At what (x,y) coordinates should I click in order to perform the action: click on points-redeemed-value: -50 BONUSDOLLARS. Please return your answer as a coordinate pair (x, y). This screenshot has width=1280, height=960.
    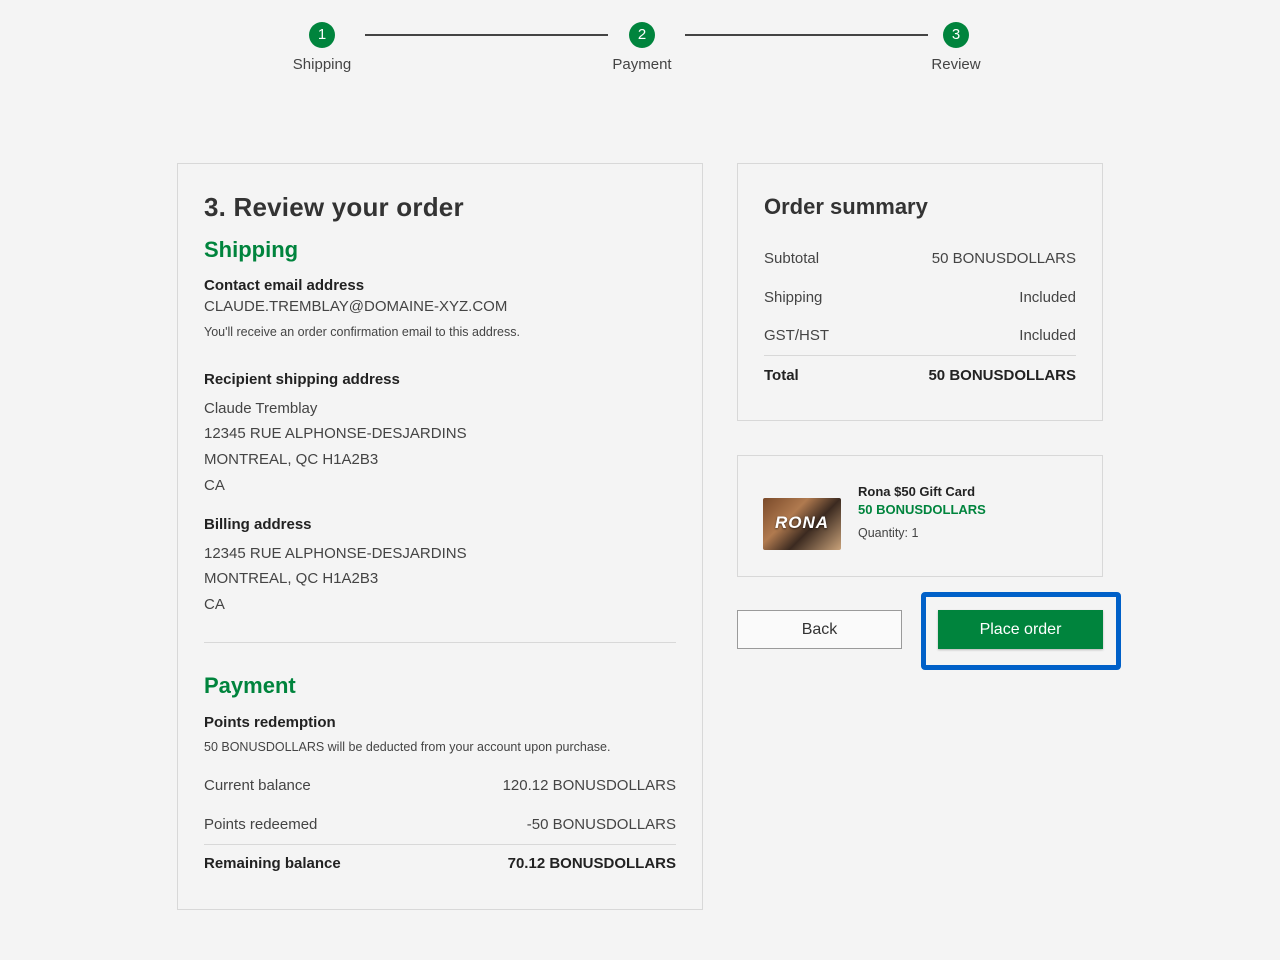
    Looking at the image, I should click on (601, 824).